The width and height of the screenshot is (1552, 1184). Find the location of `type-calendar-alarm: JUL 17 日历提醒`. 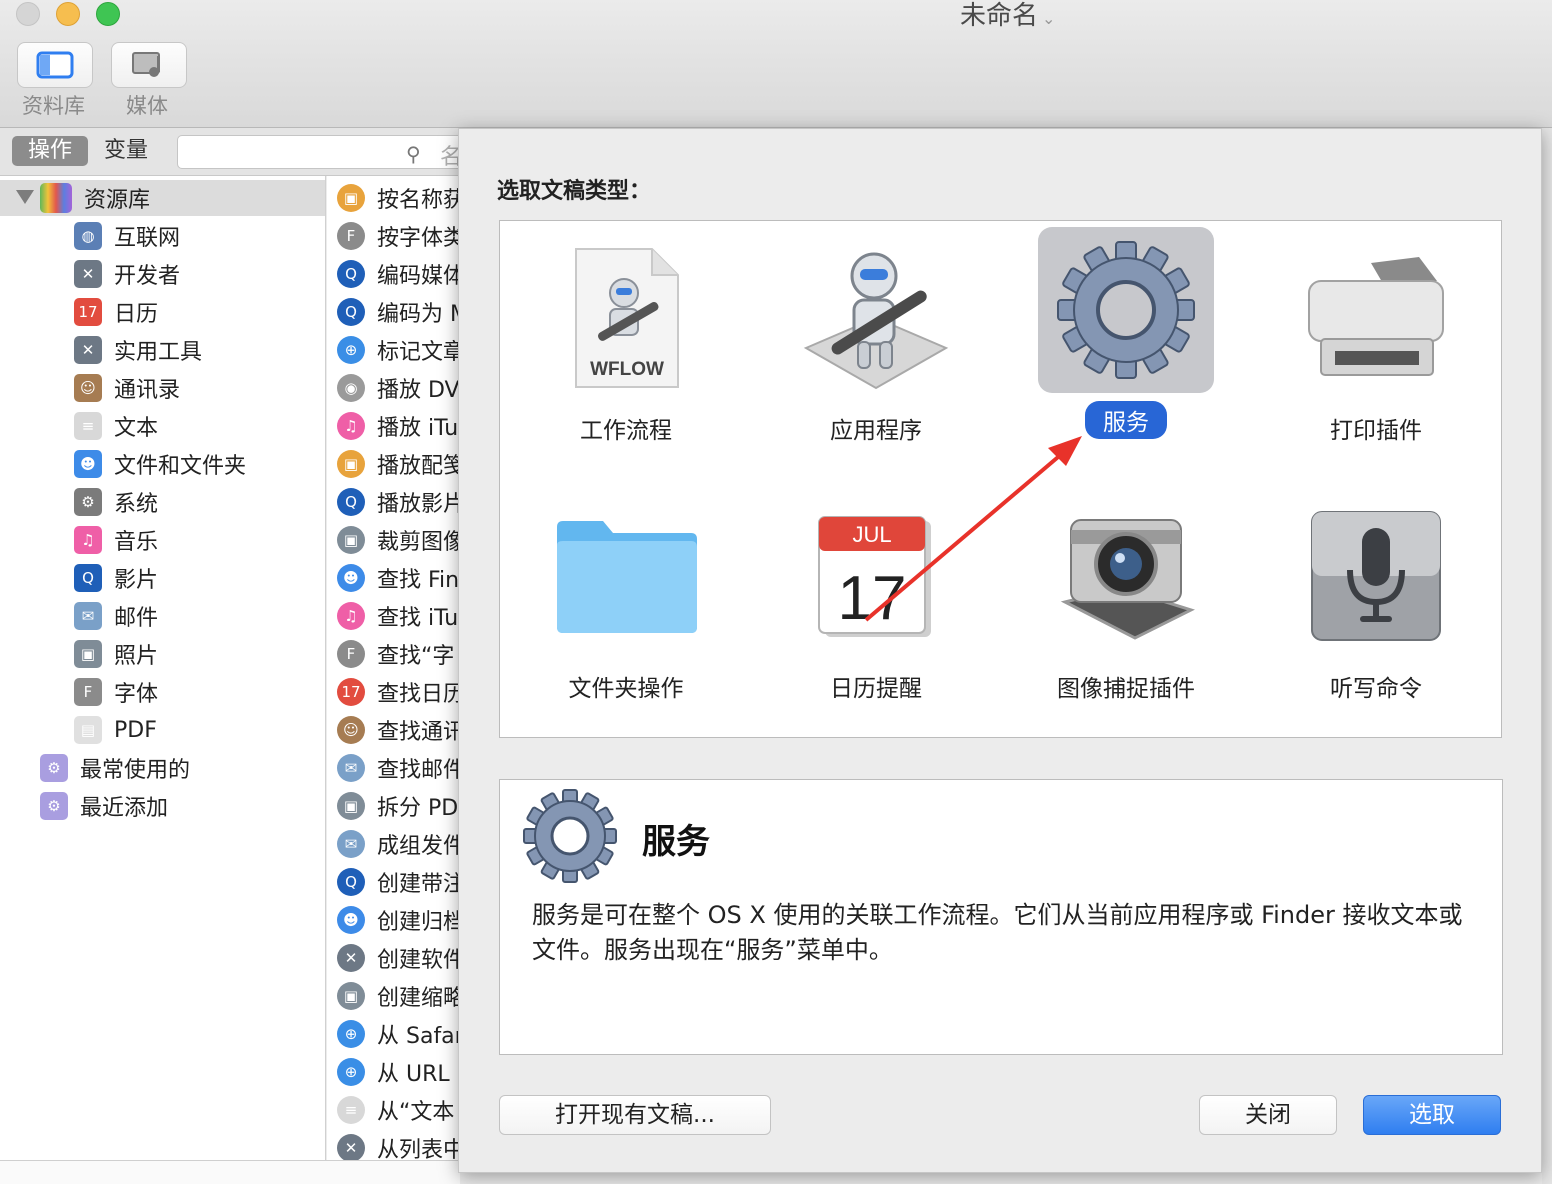

type-calendar-alarm: JUL 17 日历提醒 is located at coordinates (876, 599).